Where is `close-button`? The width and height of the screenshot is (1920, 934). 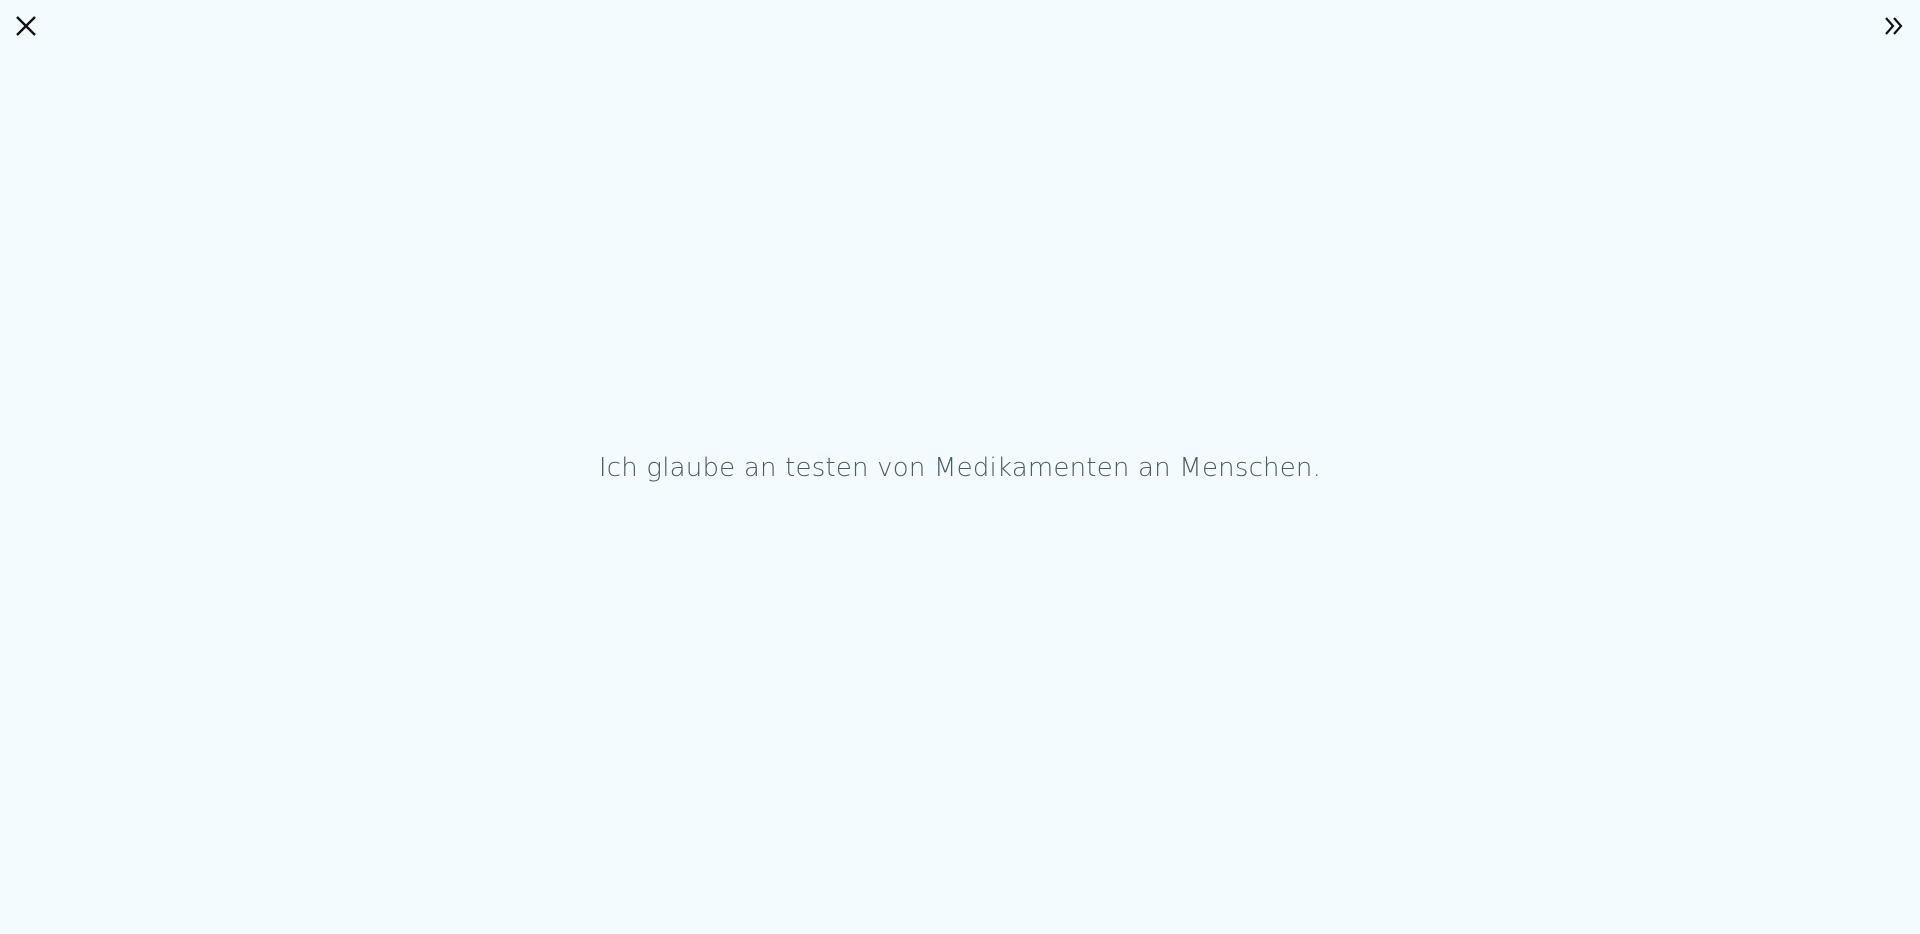 close-button is located at coordinates (26, 26).